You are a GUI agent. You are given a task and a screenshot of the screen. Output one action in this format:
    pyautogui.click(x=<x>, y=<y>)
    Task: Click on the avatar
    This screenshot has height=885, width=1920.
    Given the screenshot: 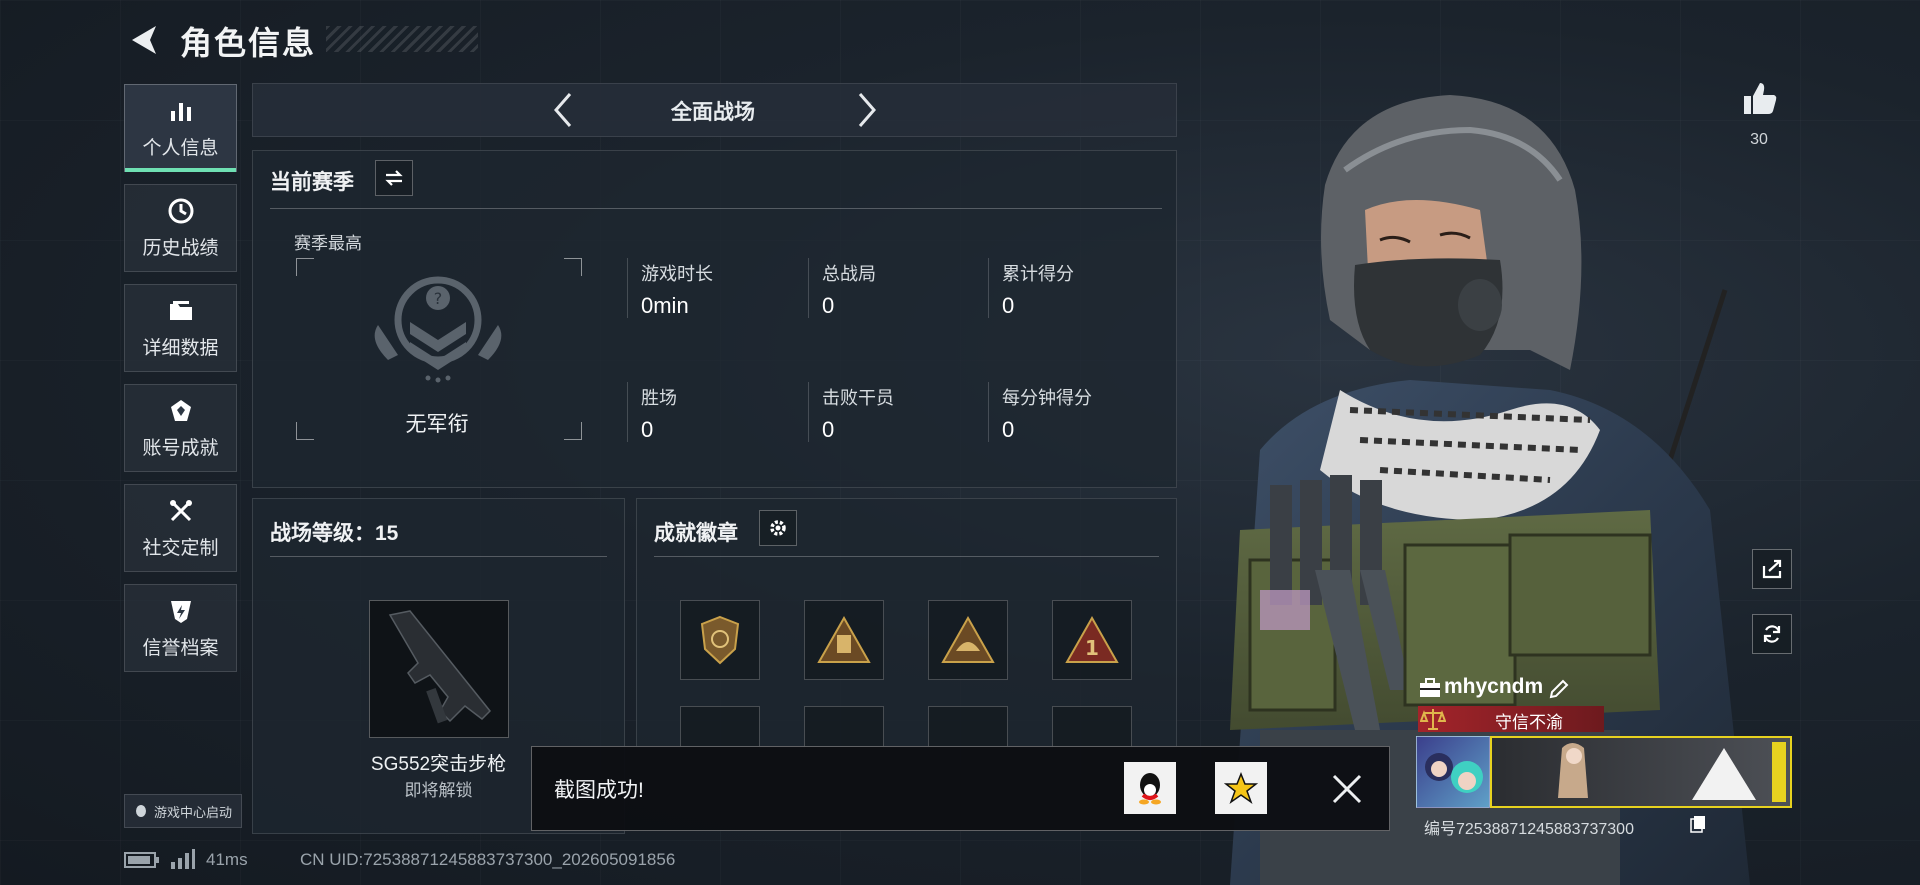 What is the action you would take?
    pyautogui.click(x=1453, y=772)
    